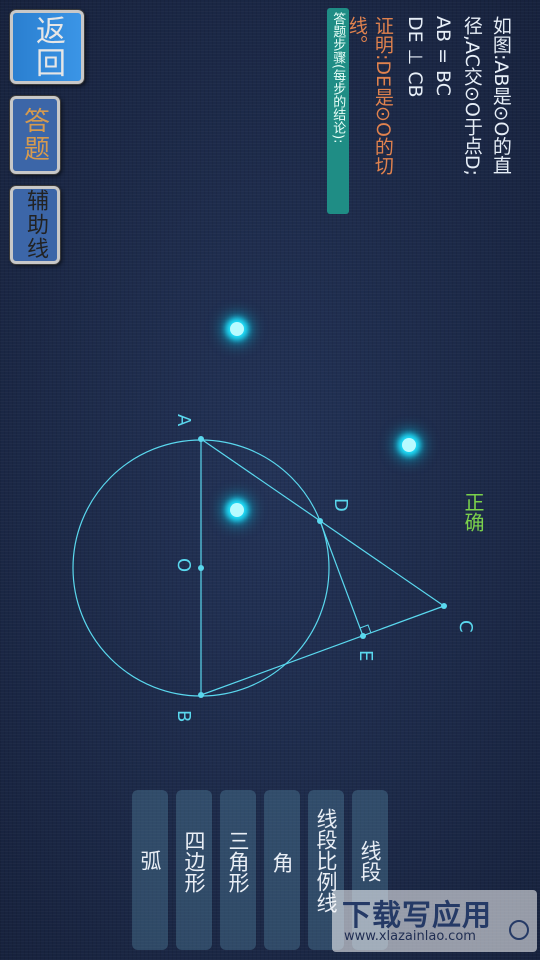 The width and height of the screenshot is (540, 960). I want to click on label-c: C, so click(465, 626).